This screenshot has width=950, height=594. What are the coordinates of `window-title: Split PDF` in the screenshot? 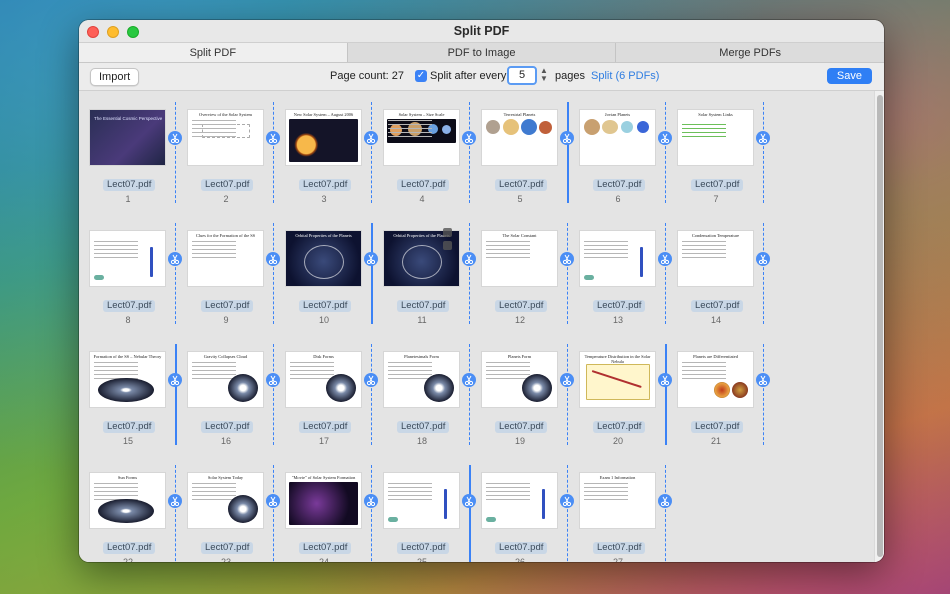 It's located at (481, 31).